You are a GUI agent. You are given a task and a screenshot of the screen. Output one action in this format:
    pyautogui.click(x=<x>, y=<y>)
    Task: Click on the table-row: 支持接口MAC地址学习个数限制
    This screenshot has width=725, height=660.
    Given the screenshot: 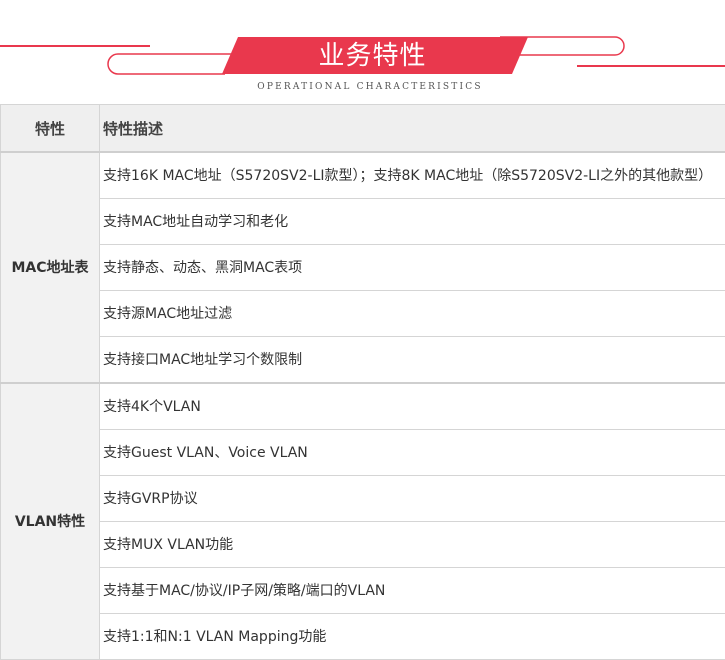 What is the action you would take?
    pyautogui.click(x=363, y=360)
    